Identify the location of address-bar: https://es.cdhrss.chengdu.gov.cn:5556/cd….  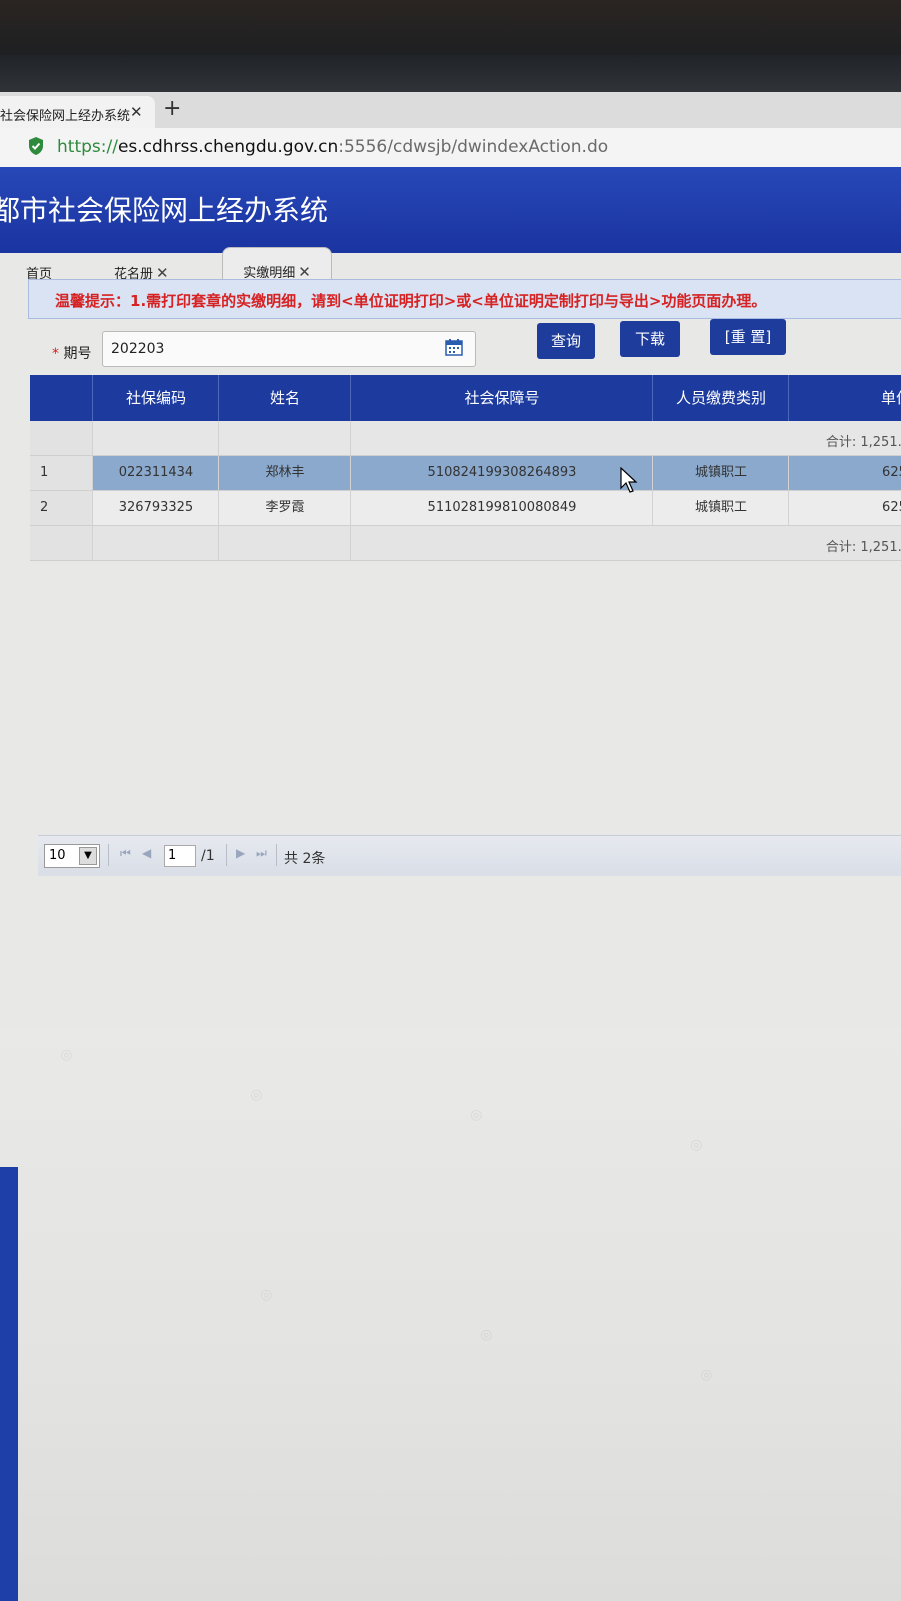
(450, 148).